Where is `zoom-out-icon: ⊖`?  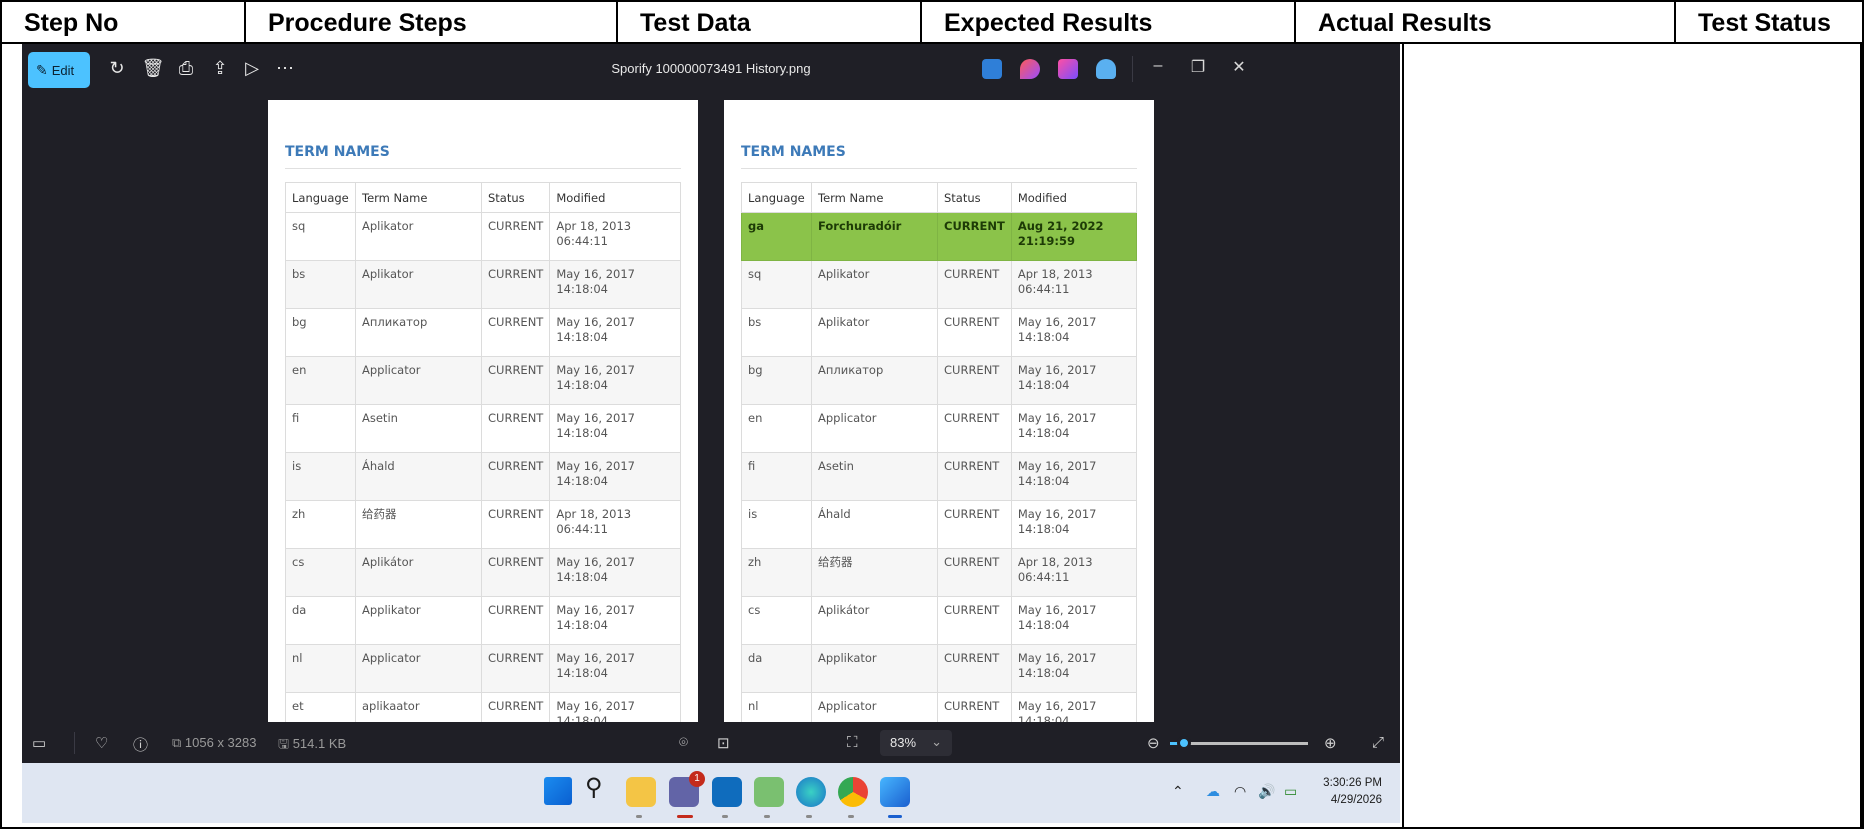 zoom-out-icon: ⊖ is located at coordinates (1153, 743).